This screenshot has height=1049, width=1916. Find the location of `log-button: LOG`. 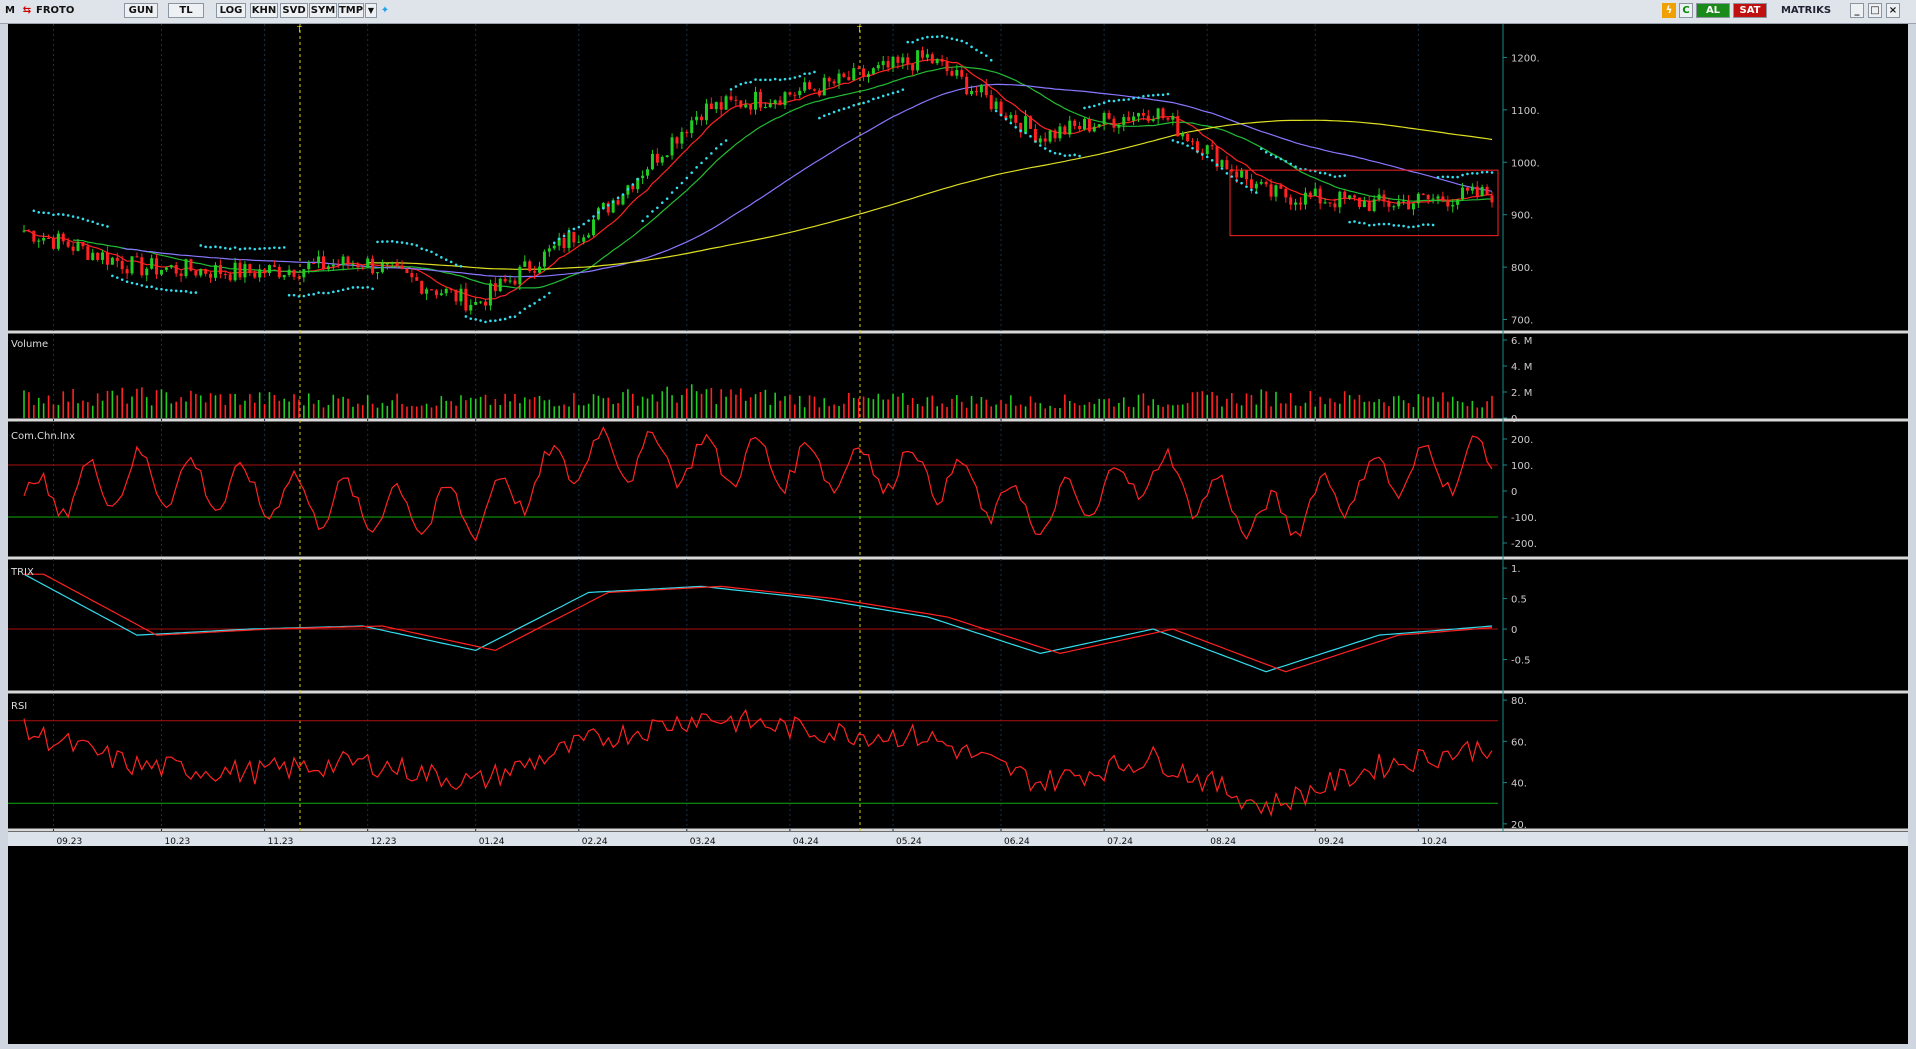

log-button: LOG is located at coordinates (231, 10).